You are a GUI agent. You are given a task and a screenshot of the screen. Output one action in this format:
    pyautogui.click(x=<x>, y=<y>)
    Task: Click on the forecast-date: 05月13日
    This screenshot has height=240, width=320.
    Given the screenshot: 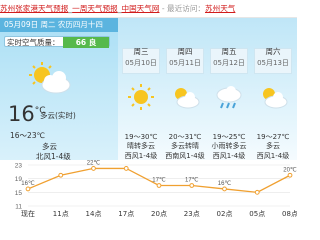 What is the action you would take?
    pyautogui.click(x=273, y=63)
    